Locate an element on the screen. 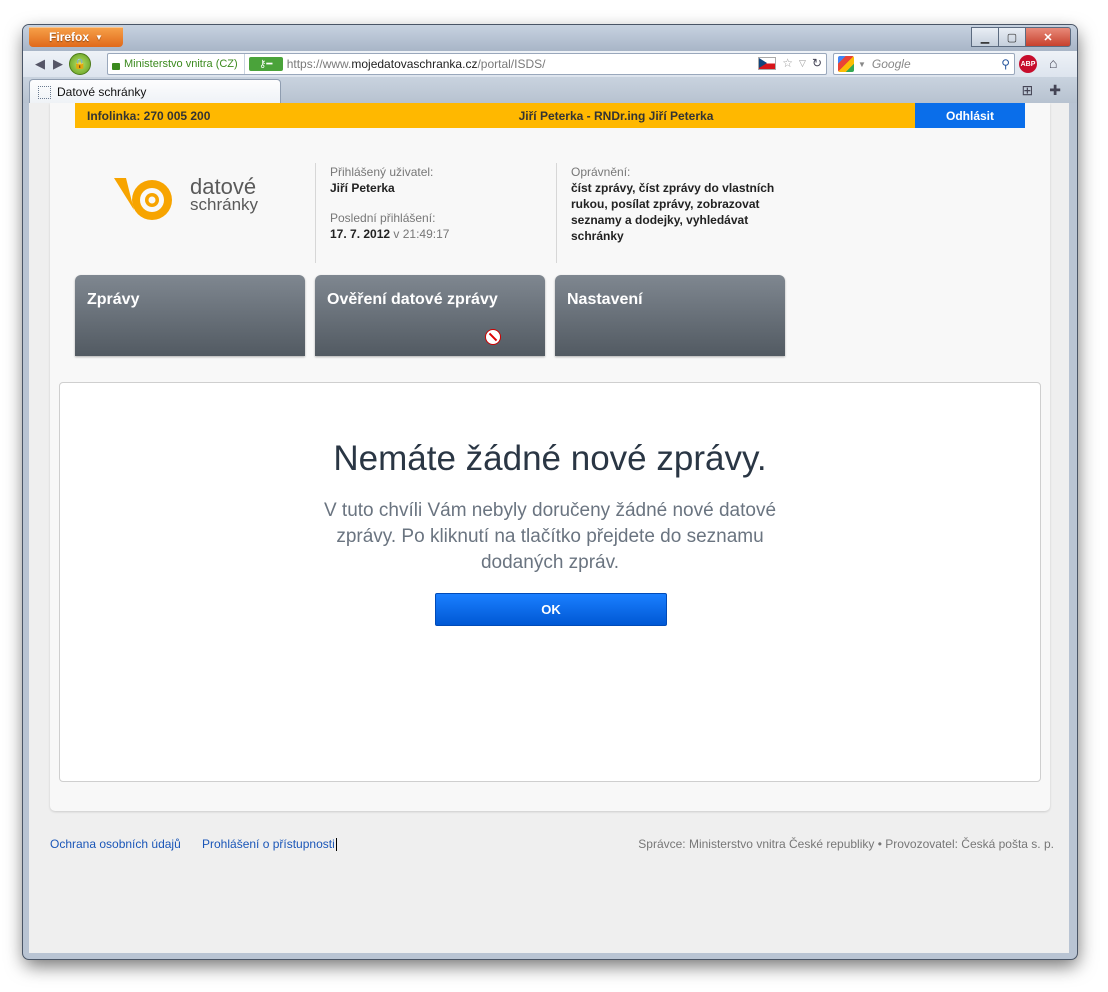  tile-label: Ověření datové zprávy is located at coordinates (412, 299).